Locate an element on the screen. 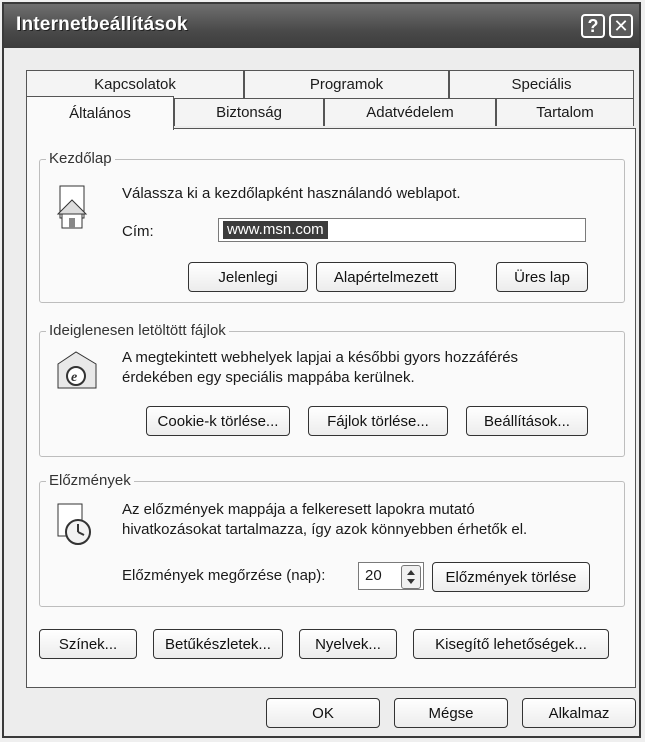  use-blank-button: Üres lap is located at coordinates (542, 277).